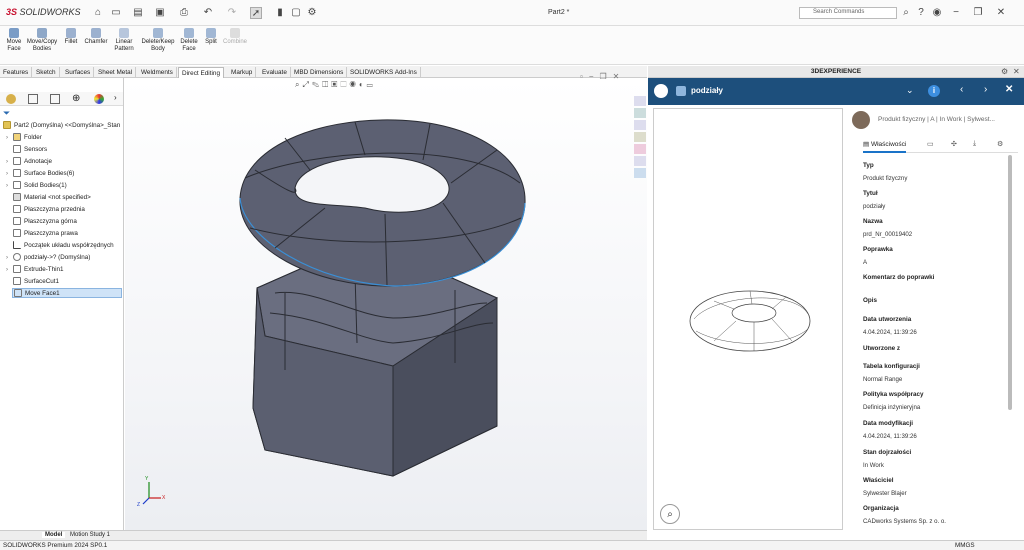  I want to click on tree-item-sensors: Sensors, so click(26, 150).